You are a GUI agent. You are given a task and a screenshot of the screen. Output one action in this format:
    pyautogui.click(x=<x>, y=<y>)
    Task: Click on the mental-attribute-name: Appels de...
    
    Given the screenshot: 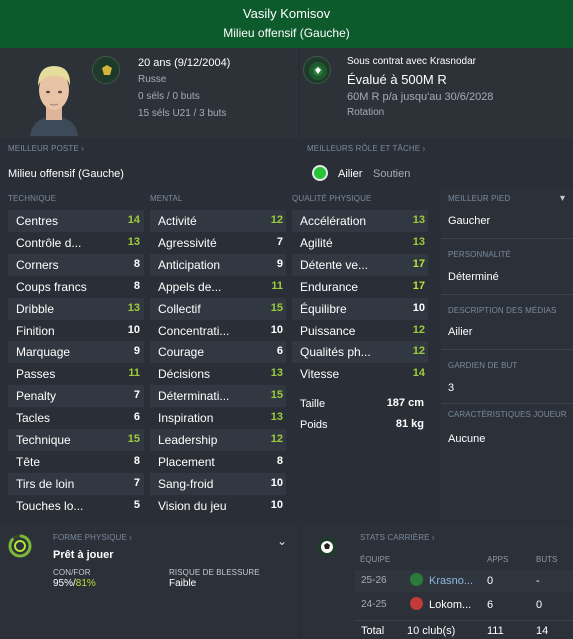 What is the action you would take?
    pyautogui.click(x=190, y=286)
    